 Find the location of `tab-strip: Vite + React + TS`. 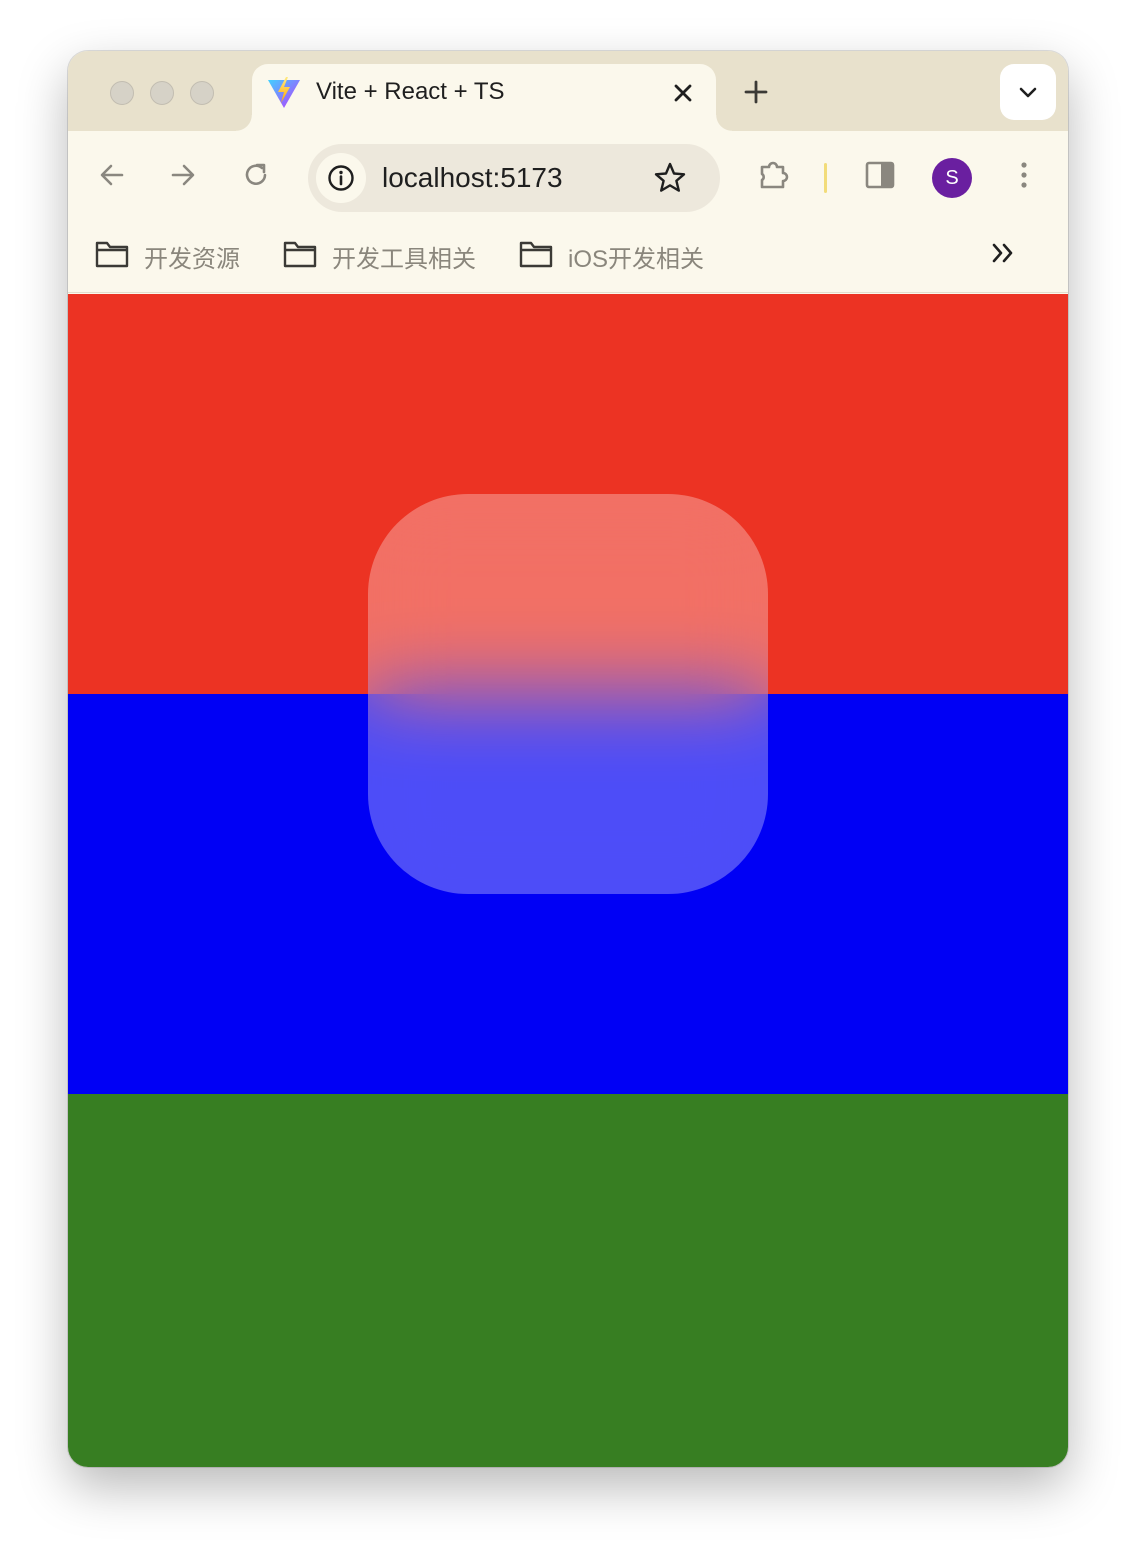

tab-strip: Vite + React + TS is located at coordinates (568, 91).